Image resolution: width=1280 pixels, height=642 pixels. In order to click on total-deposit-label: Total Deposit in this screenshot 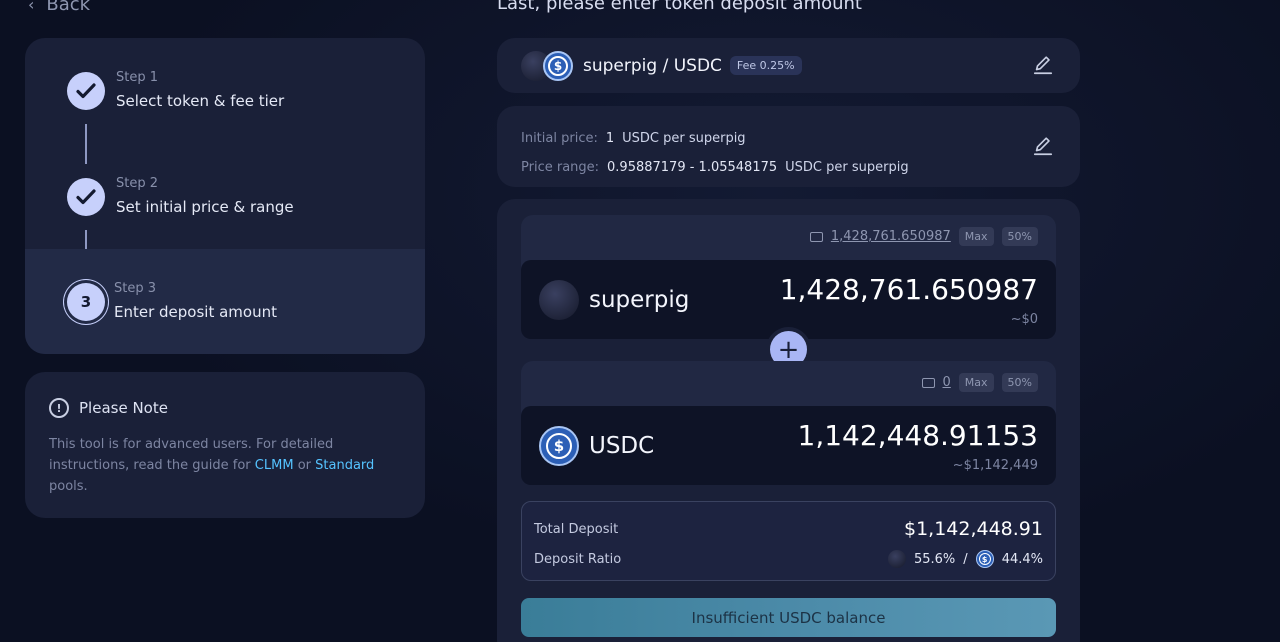, I will do `click(576, 529)`.